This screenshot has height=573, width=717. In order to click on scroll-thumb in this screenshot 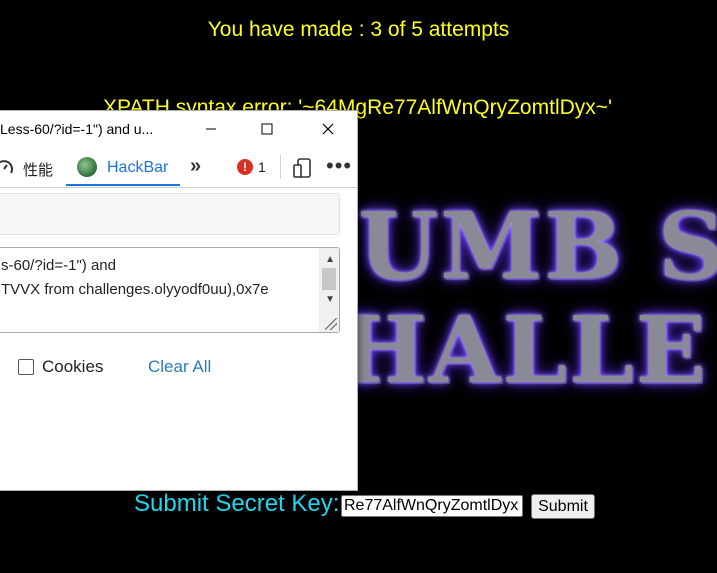, I will do `click(329, 279)`.